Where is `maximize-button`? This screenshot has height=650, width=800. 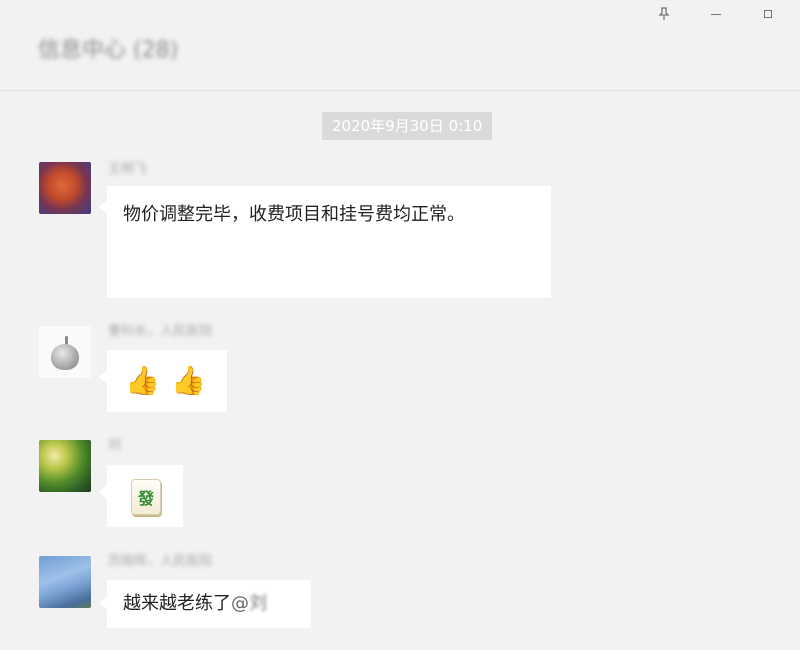
maximize-button is located at coordinates (768, 14).